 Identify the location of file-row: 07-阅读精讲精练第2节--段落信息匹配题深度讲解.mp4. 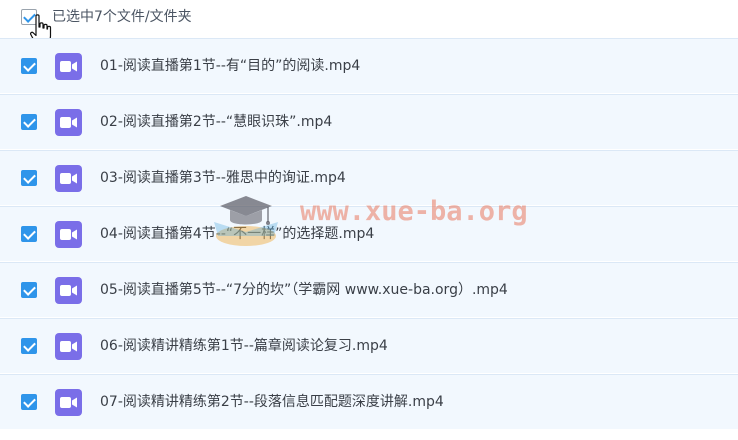
(369, 401).